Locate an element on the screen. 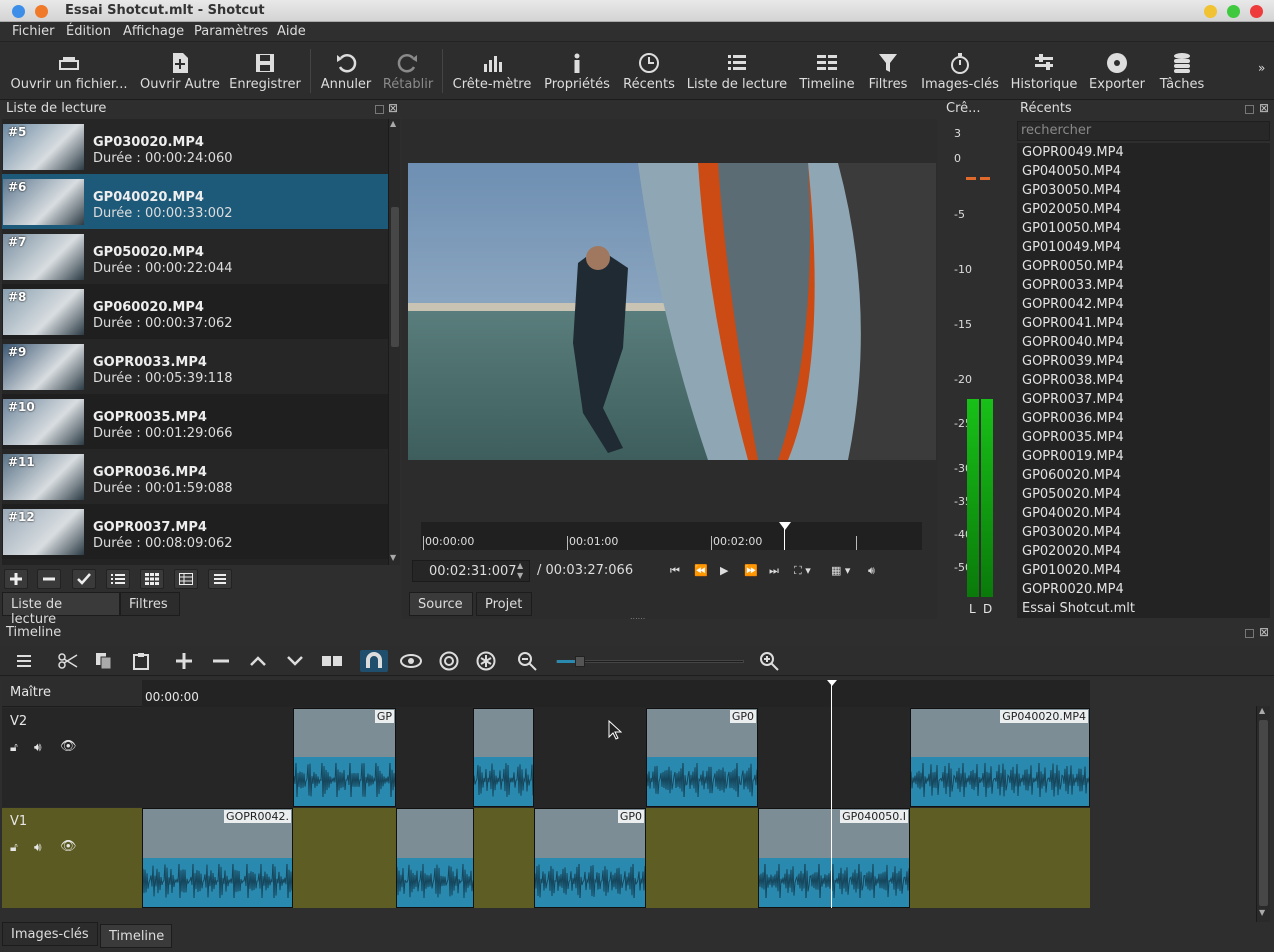 The image size is (1274, 952). toolbar-overflow-icon: » is located at coordinates (1261, 68).